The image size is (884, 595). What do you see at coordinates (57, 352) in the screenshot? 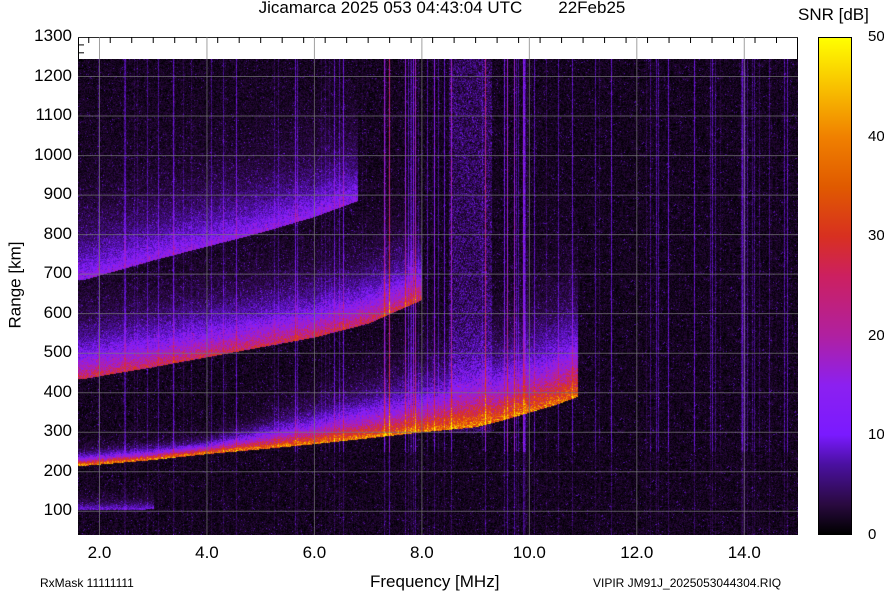
I see `y-tick-label: 500` at bounding box center [57, 352].